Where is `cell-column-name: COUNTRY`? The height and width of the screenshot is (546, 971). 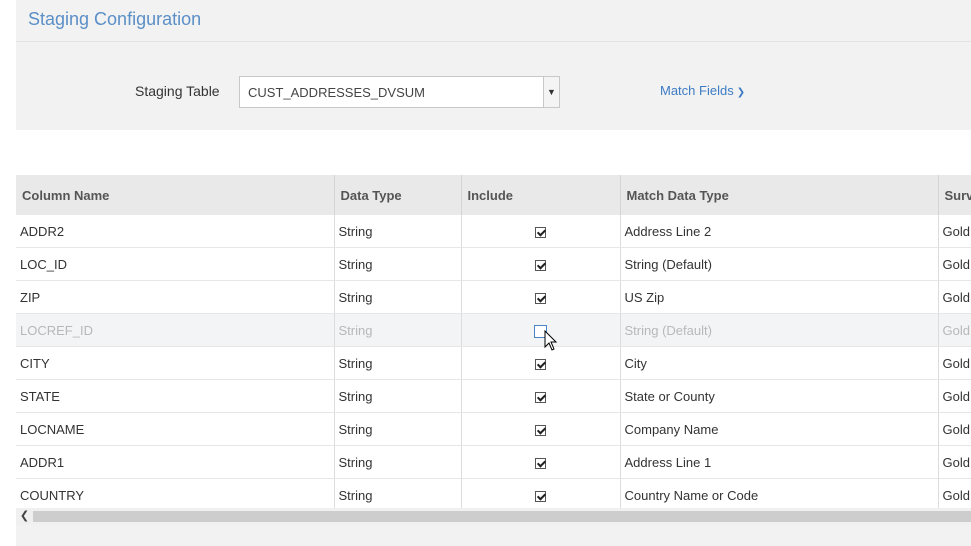
cell-column-name: COUNTRY is located at coordinates (175, 493).